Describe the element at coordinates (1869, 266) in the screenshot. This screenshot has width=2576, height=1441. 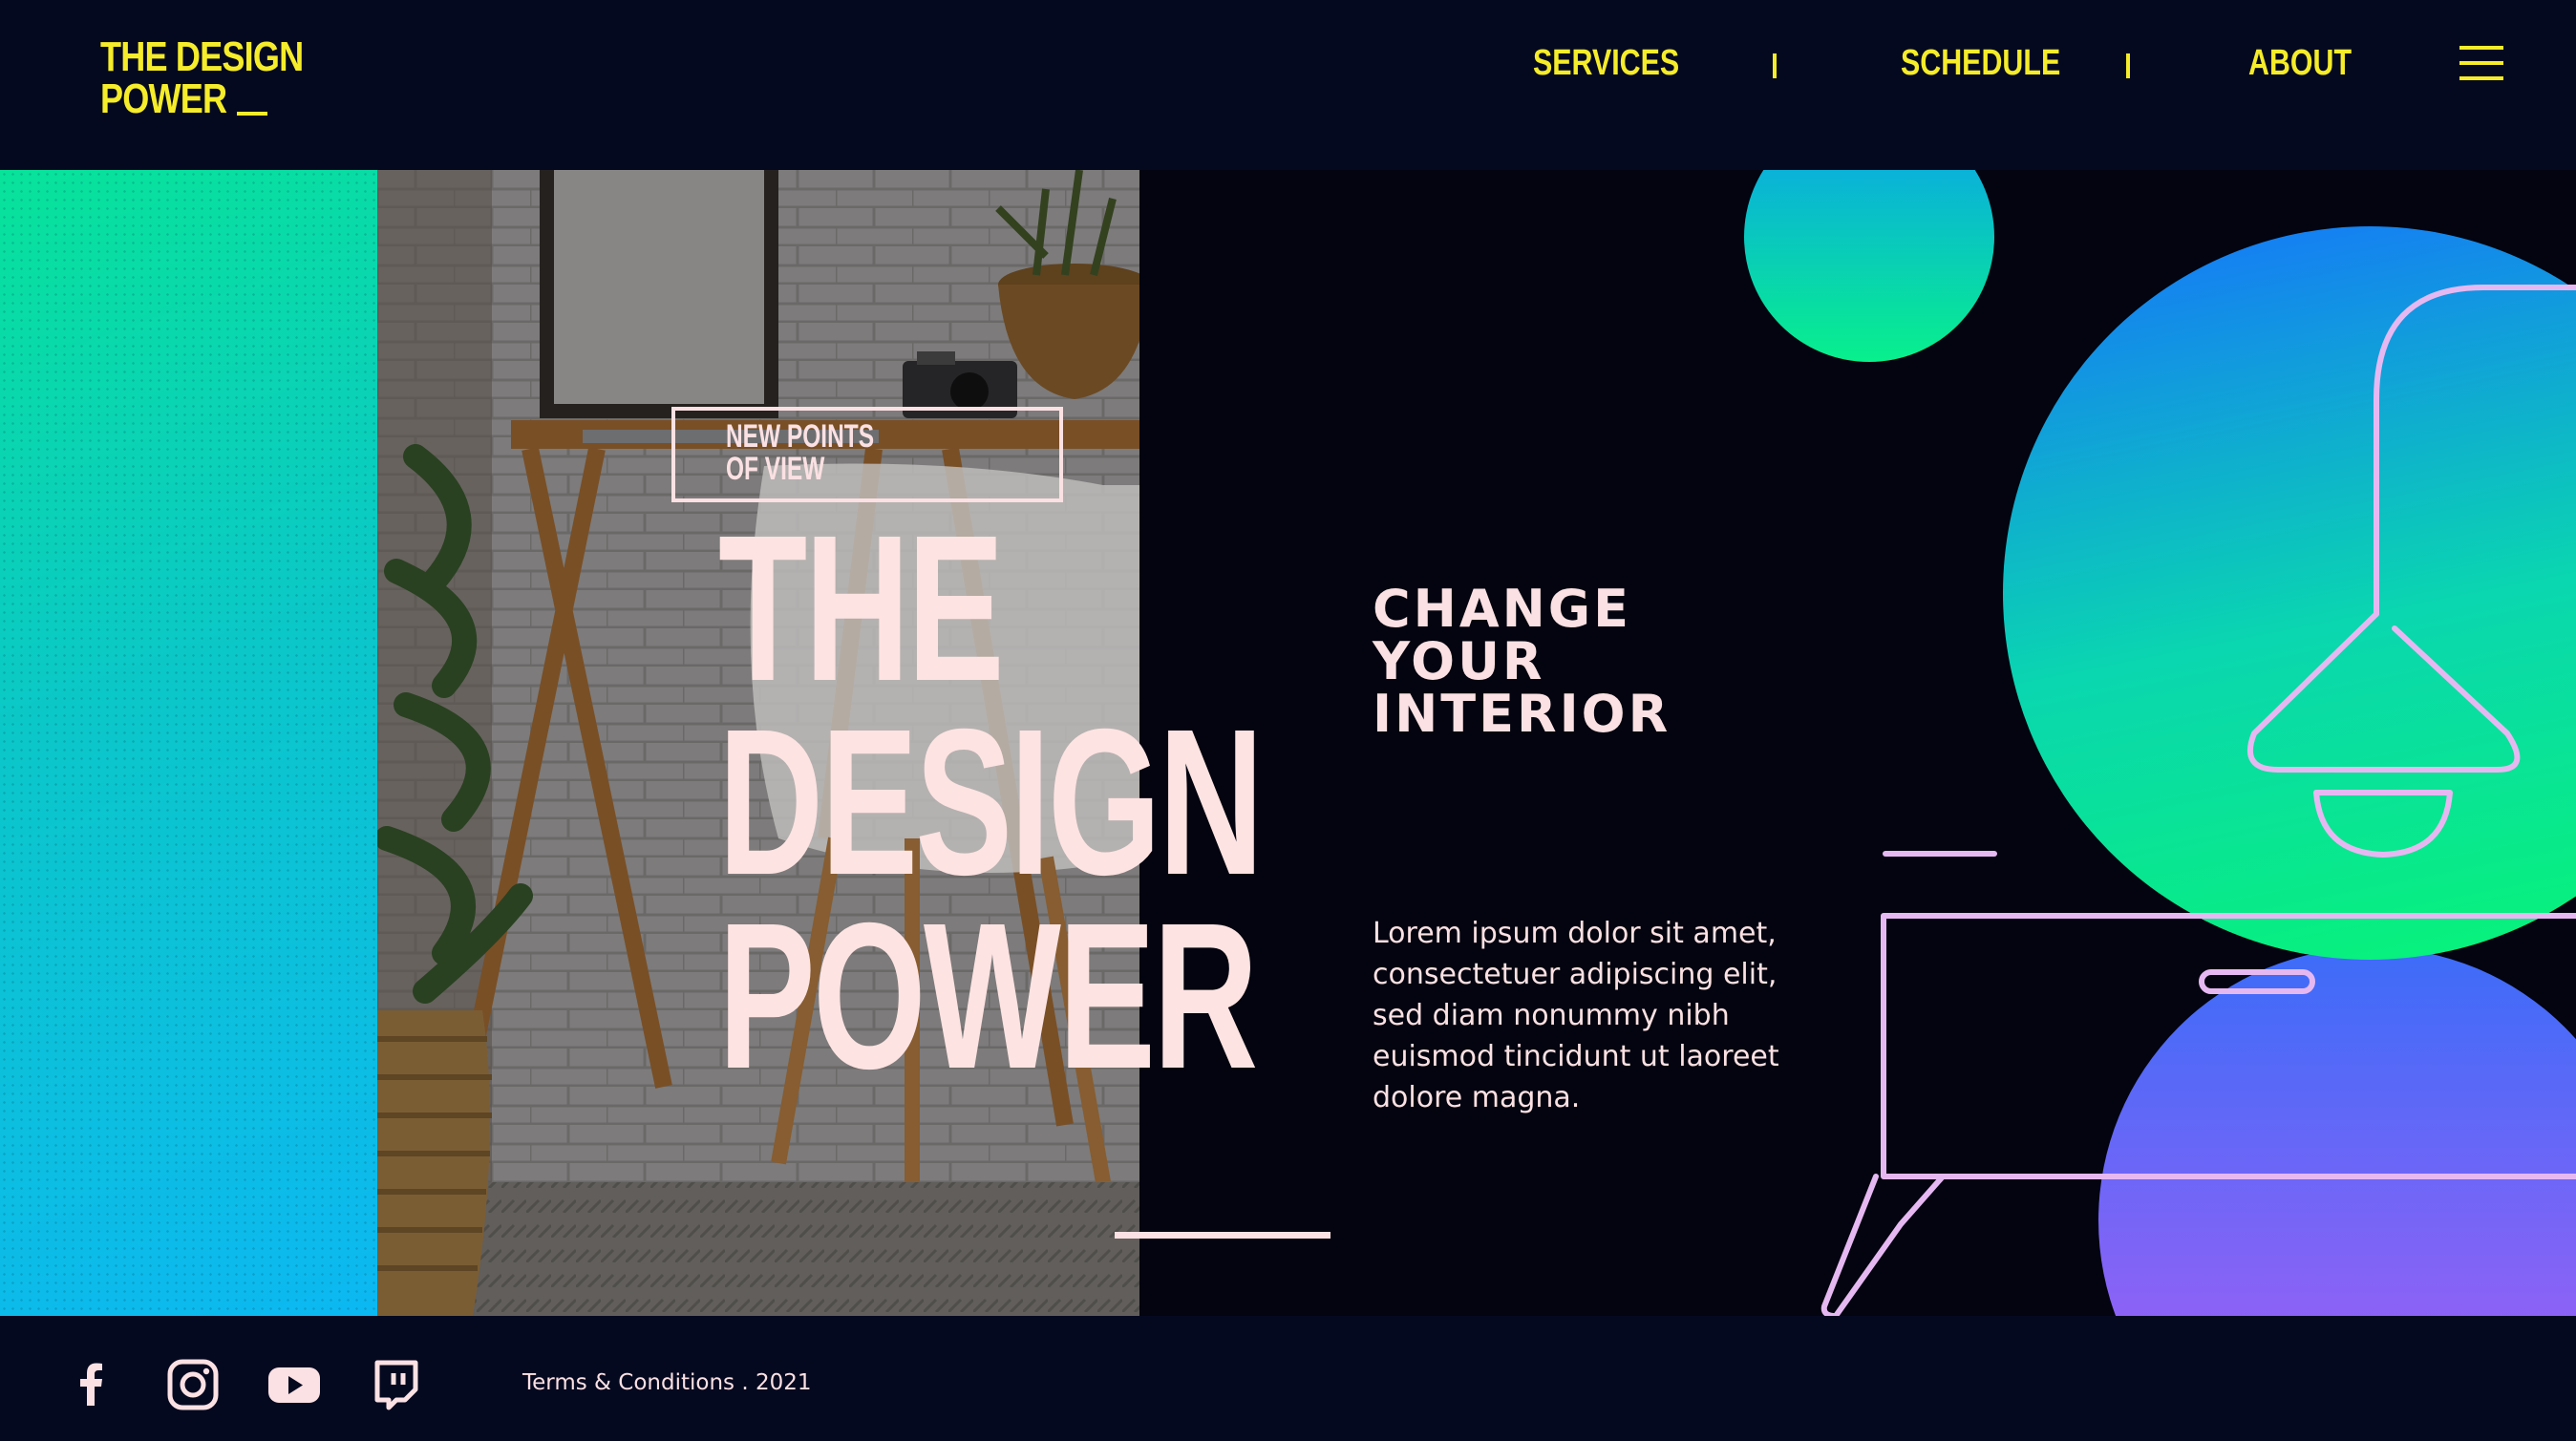
I see `small-gradient-circle` at that location.